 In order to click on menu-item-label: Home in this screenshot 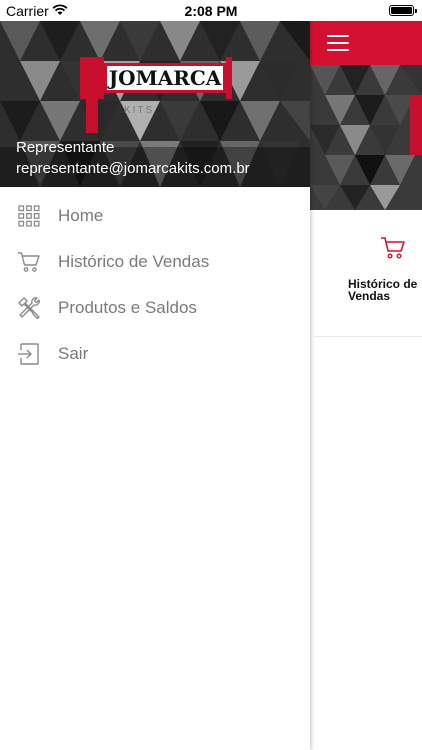, I will do `click(81, 215)`.